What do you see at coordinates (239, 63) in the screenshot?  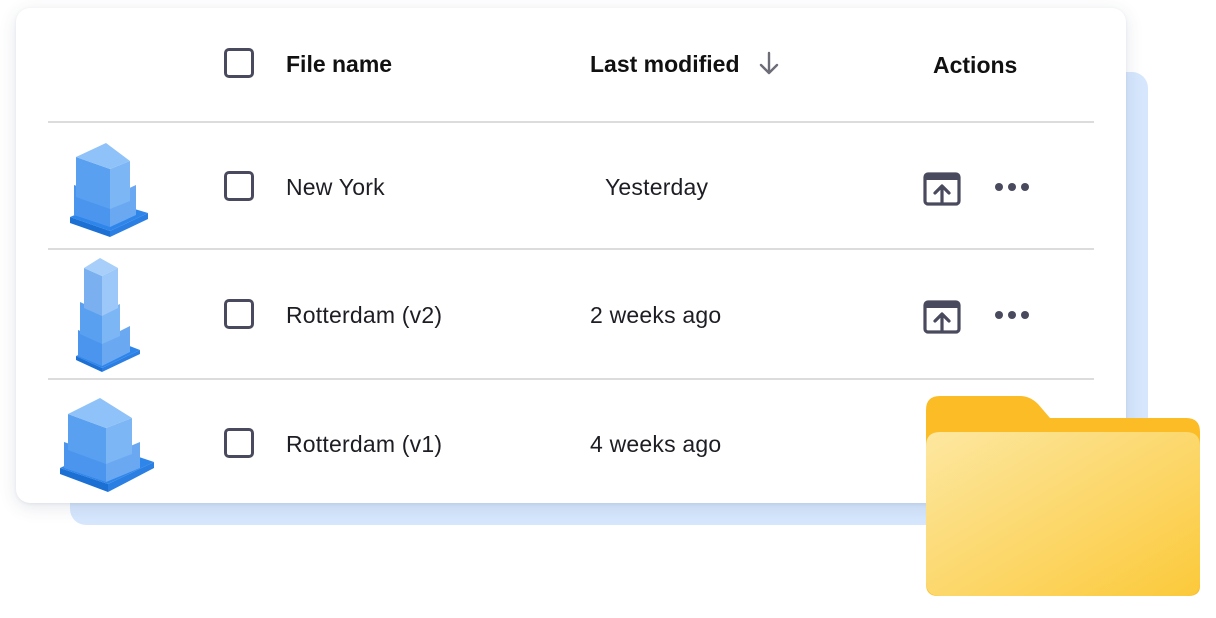 I see `select-all-checkbox` at bounding box center [239, 63].